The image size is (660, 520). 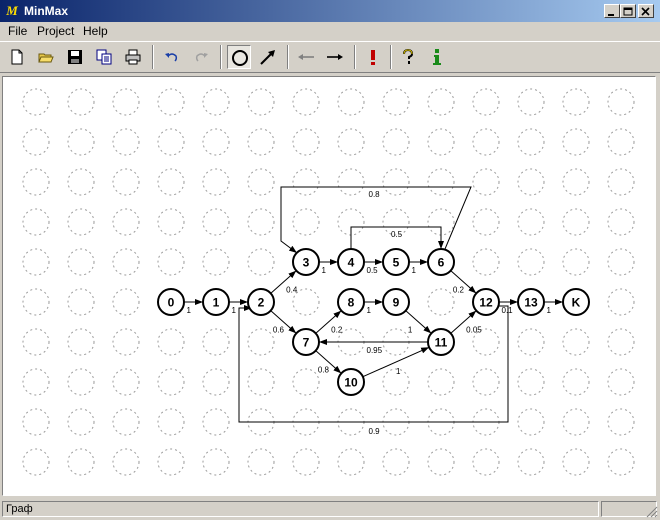 I want to click on resize-grip-icon, so click(x=652, y=512).